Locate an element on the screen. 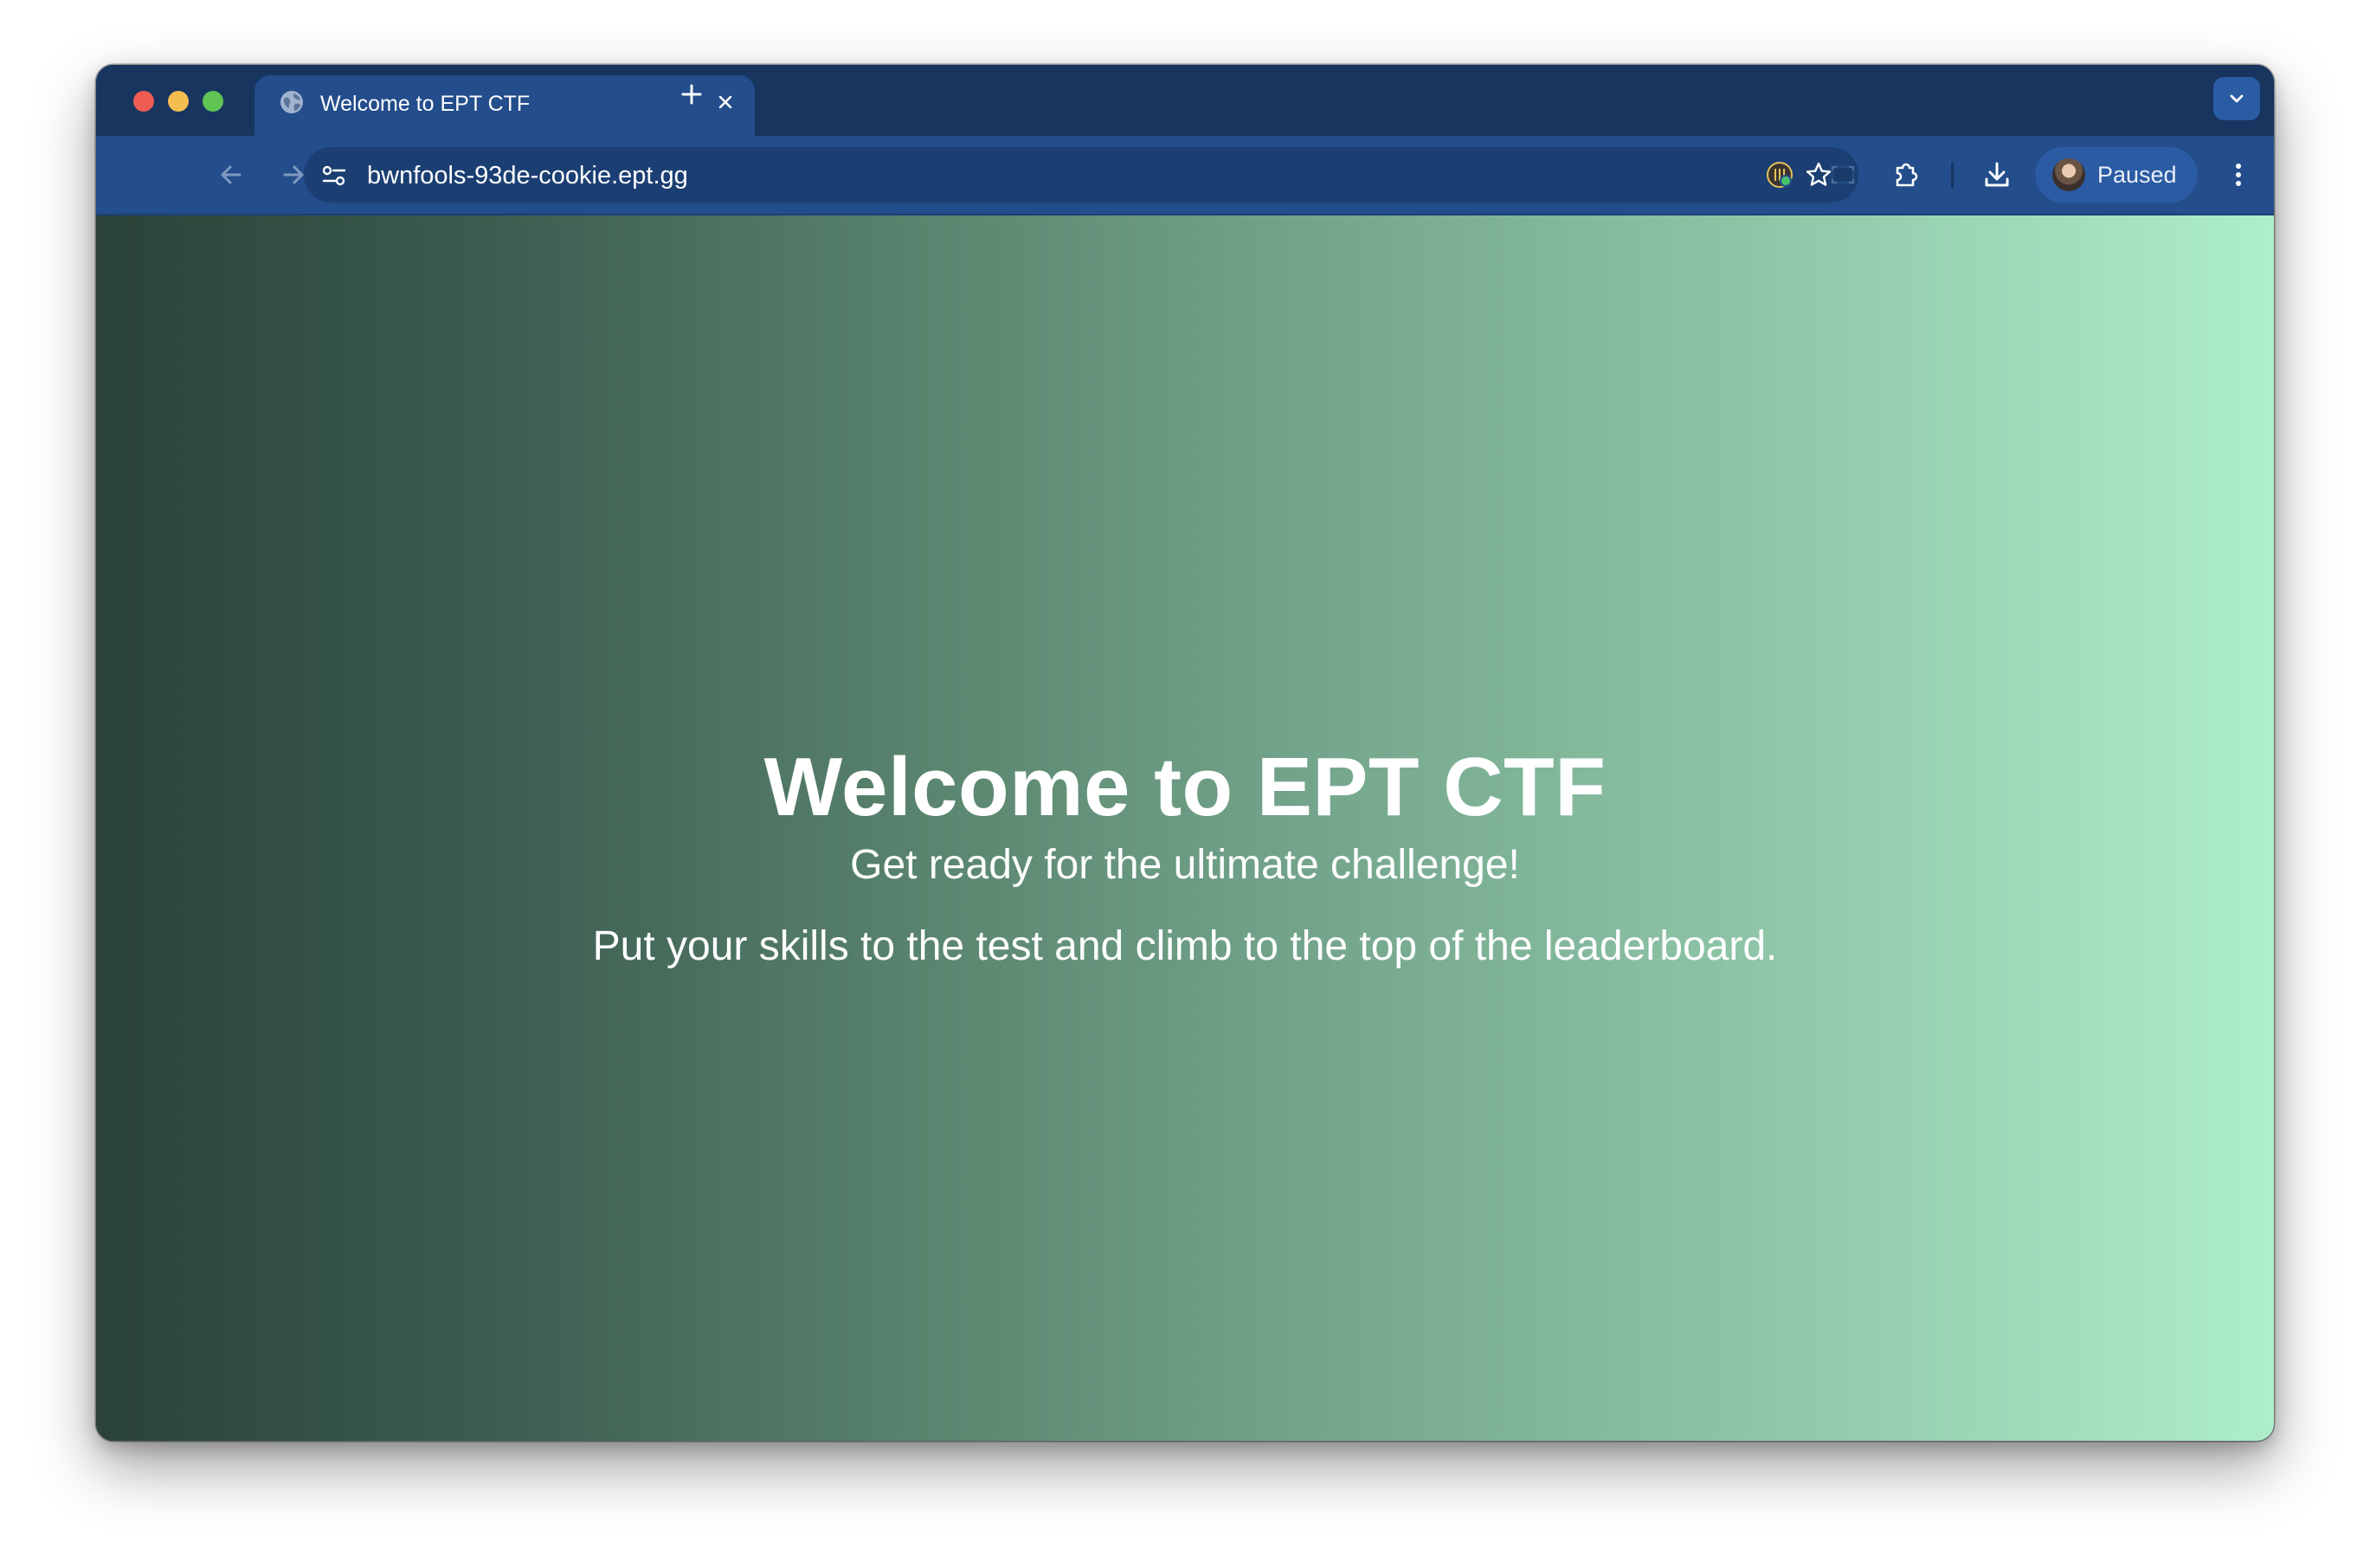 This screenshot has height=1568, width=2370. puzzle-icon is located at coordinates (1906, 175).